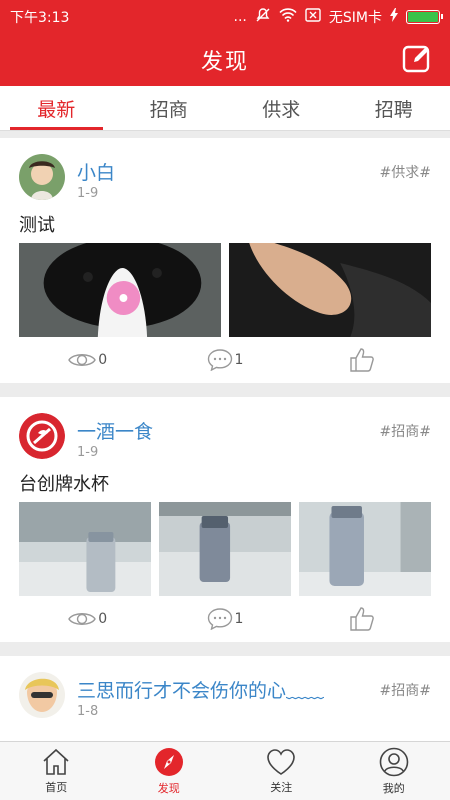 Image resolution: width=450 pixels, height=800 pixels. What do you see at coordinates (393, 788) in the screenshot?
I see `nav-profile-label: 我的` at bounding box center [393, 788].